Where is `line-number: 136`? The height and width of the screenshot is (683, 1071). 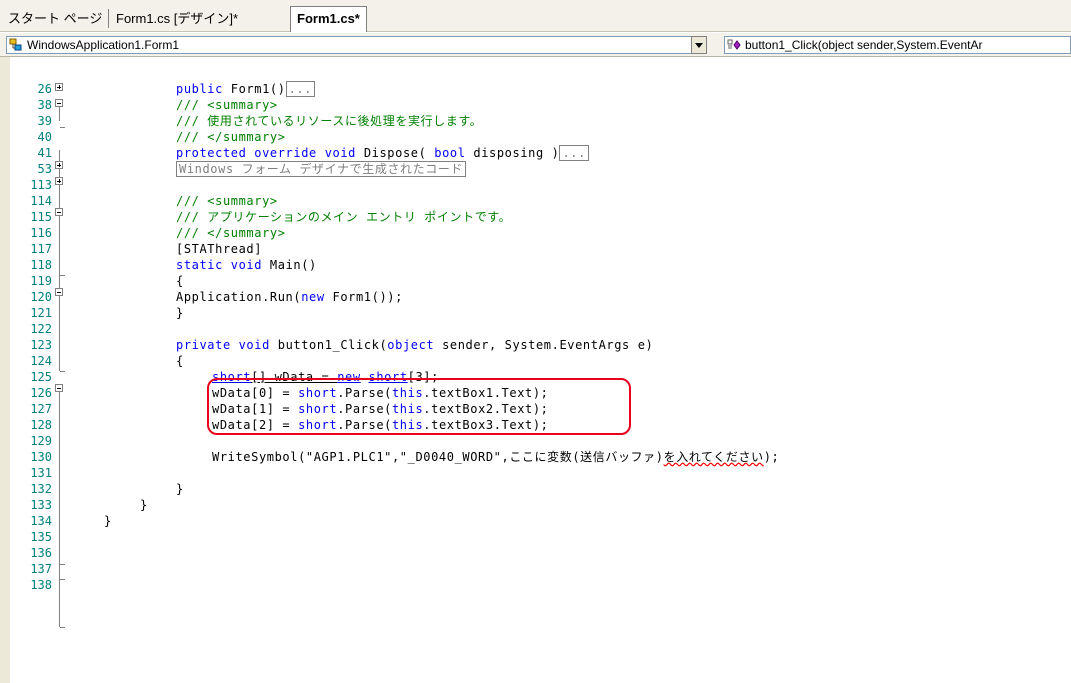
line-number: 136 is located at coordinates (41, 553).